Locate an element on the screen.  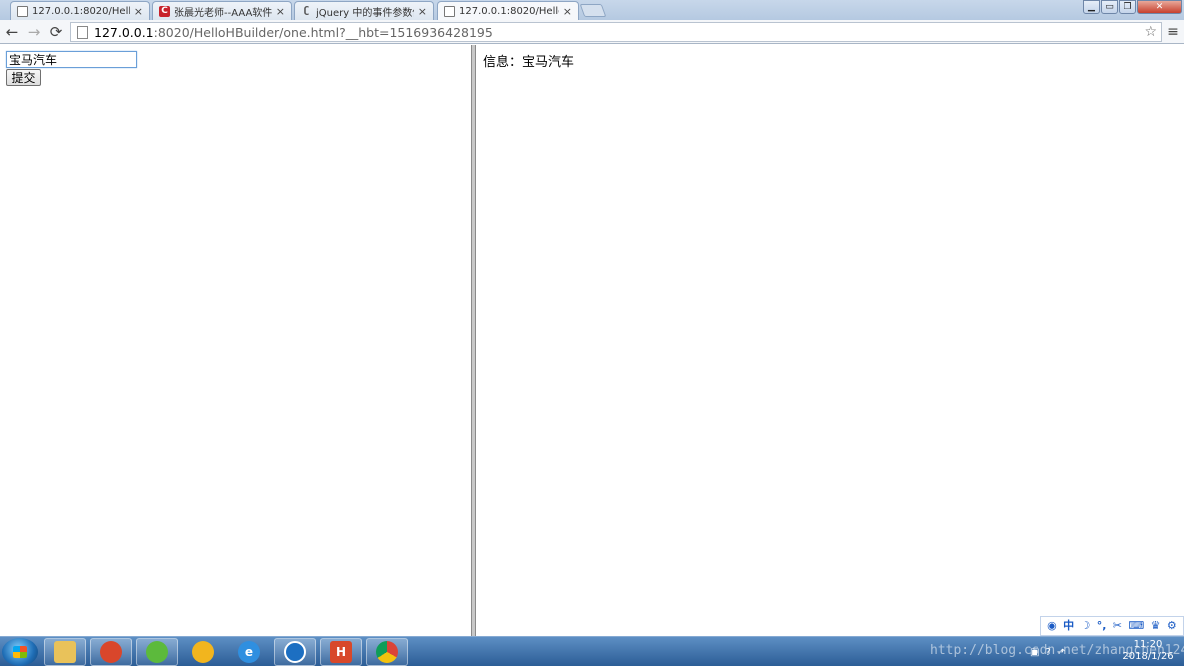
maximize-button: ▭ is located at coordinates (1109, 7).